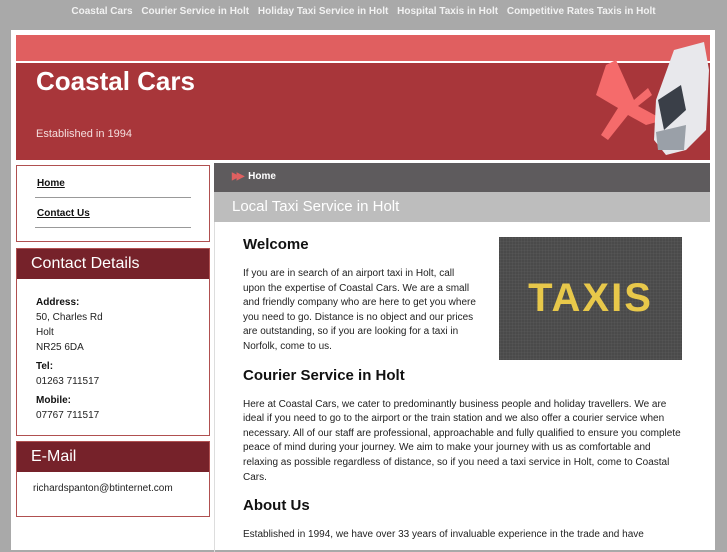  I want to click on mobile-value: 07767 711517, so click(68, 415).